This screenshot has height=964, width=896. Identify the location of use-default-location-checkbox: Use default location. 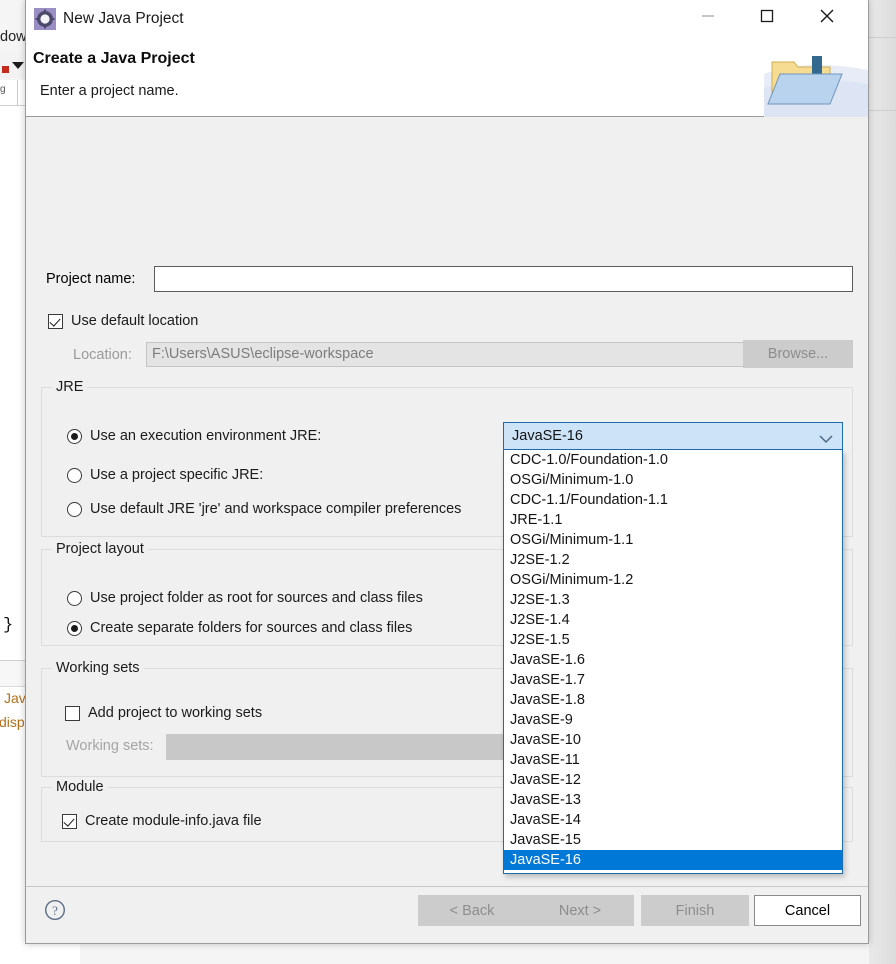
(123, 321).